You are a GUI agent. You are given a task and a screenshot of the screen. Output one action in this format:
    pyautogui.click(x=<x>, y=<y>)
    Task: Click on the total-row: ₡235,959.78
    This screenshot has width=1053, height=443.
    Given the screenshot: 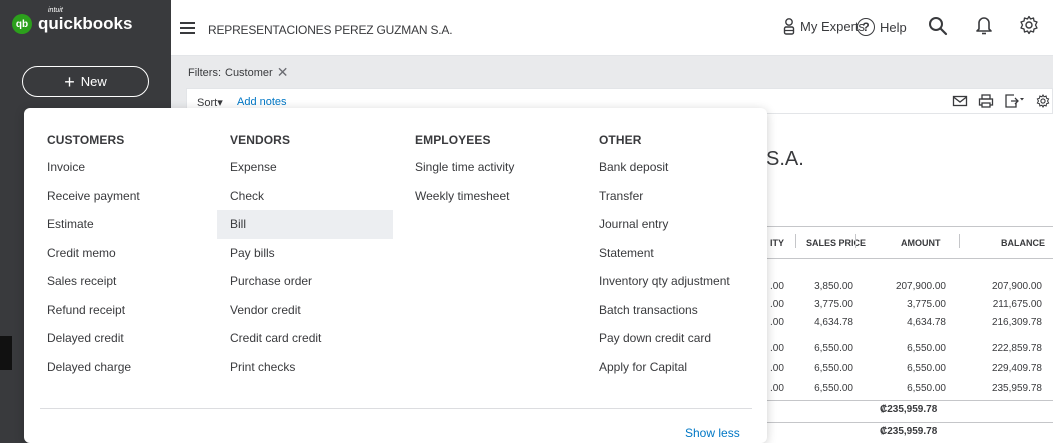 What is the action you would take?
    pyautogui.click(x=909, y=409)
    